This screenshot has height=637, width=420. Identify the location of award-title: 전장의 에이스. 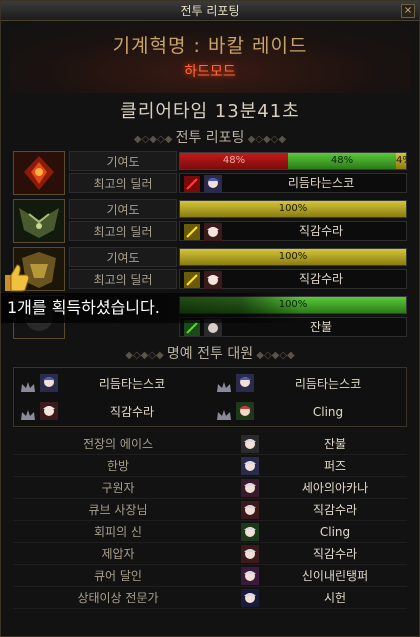
(118, 444).